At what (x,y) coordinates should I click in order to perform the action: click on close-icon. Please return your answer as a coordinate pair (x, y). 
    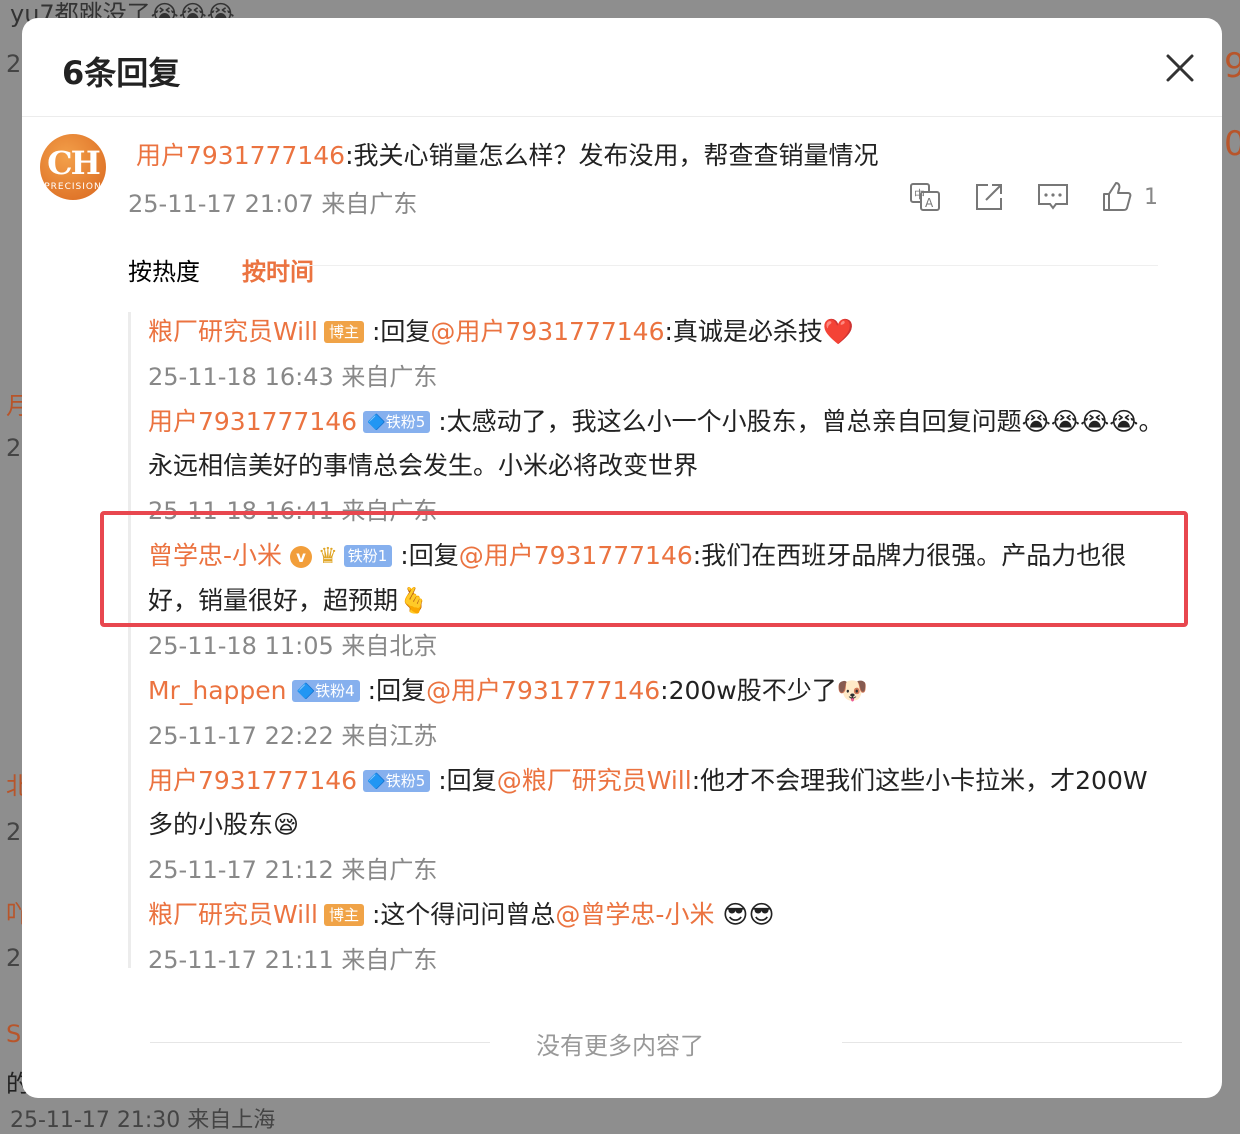
    Looking at the image, I should click on (1180, 68).